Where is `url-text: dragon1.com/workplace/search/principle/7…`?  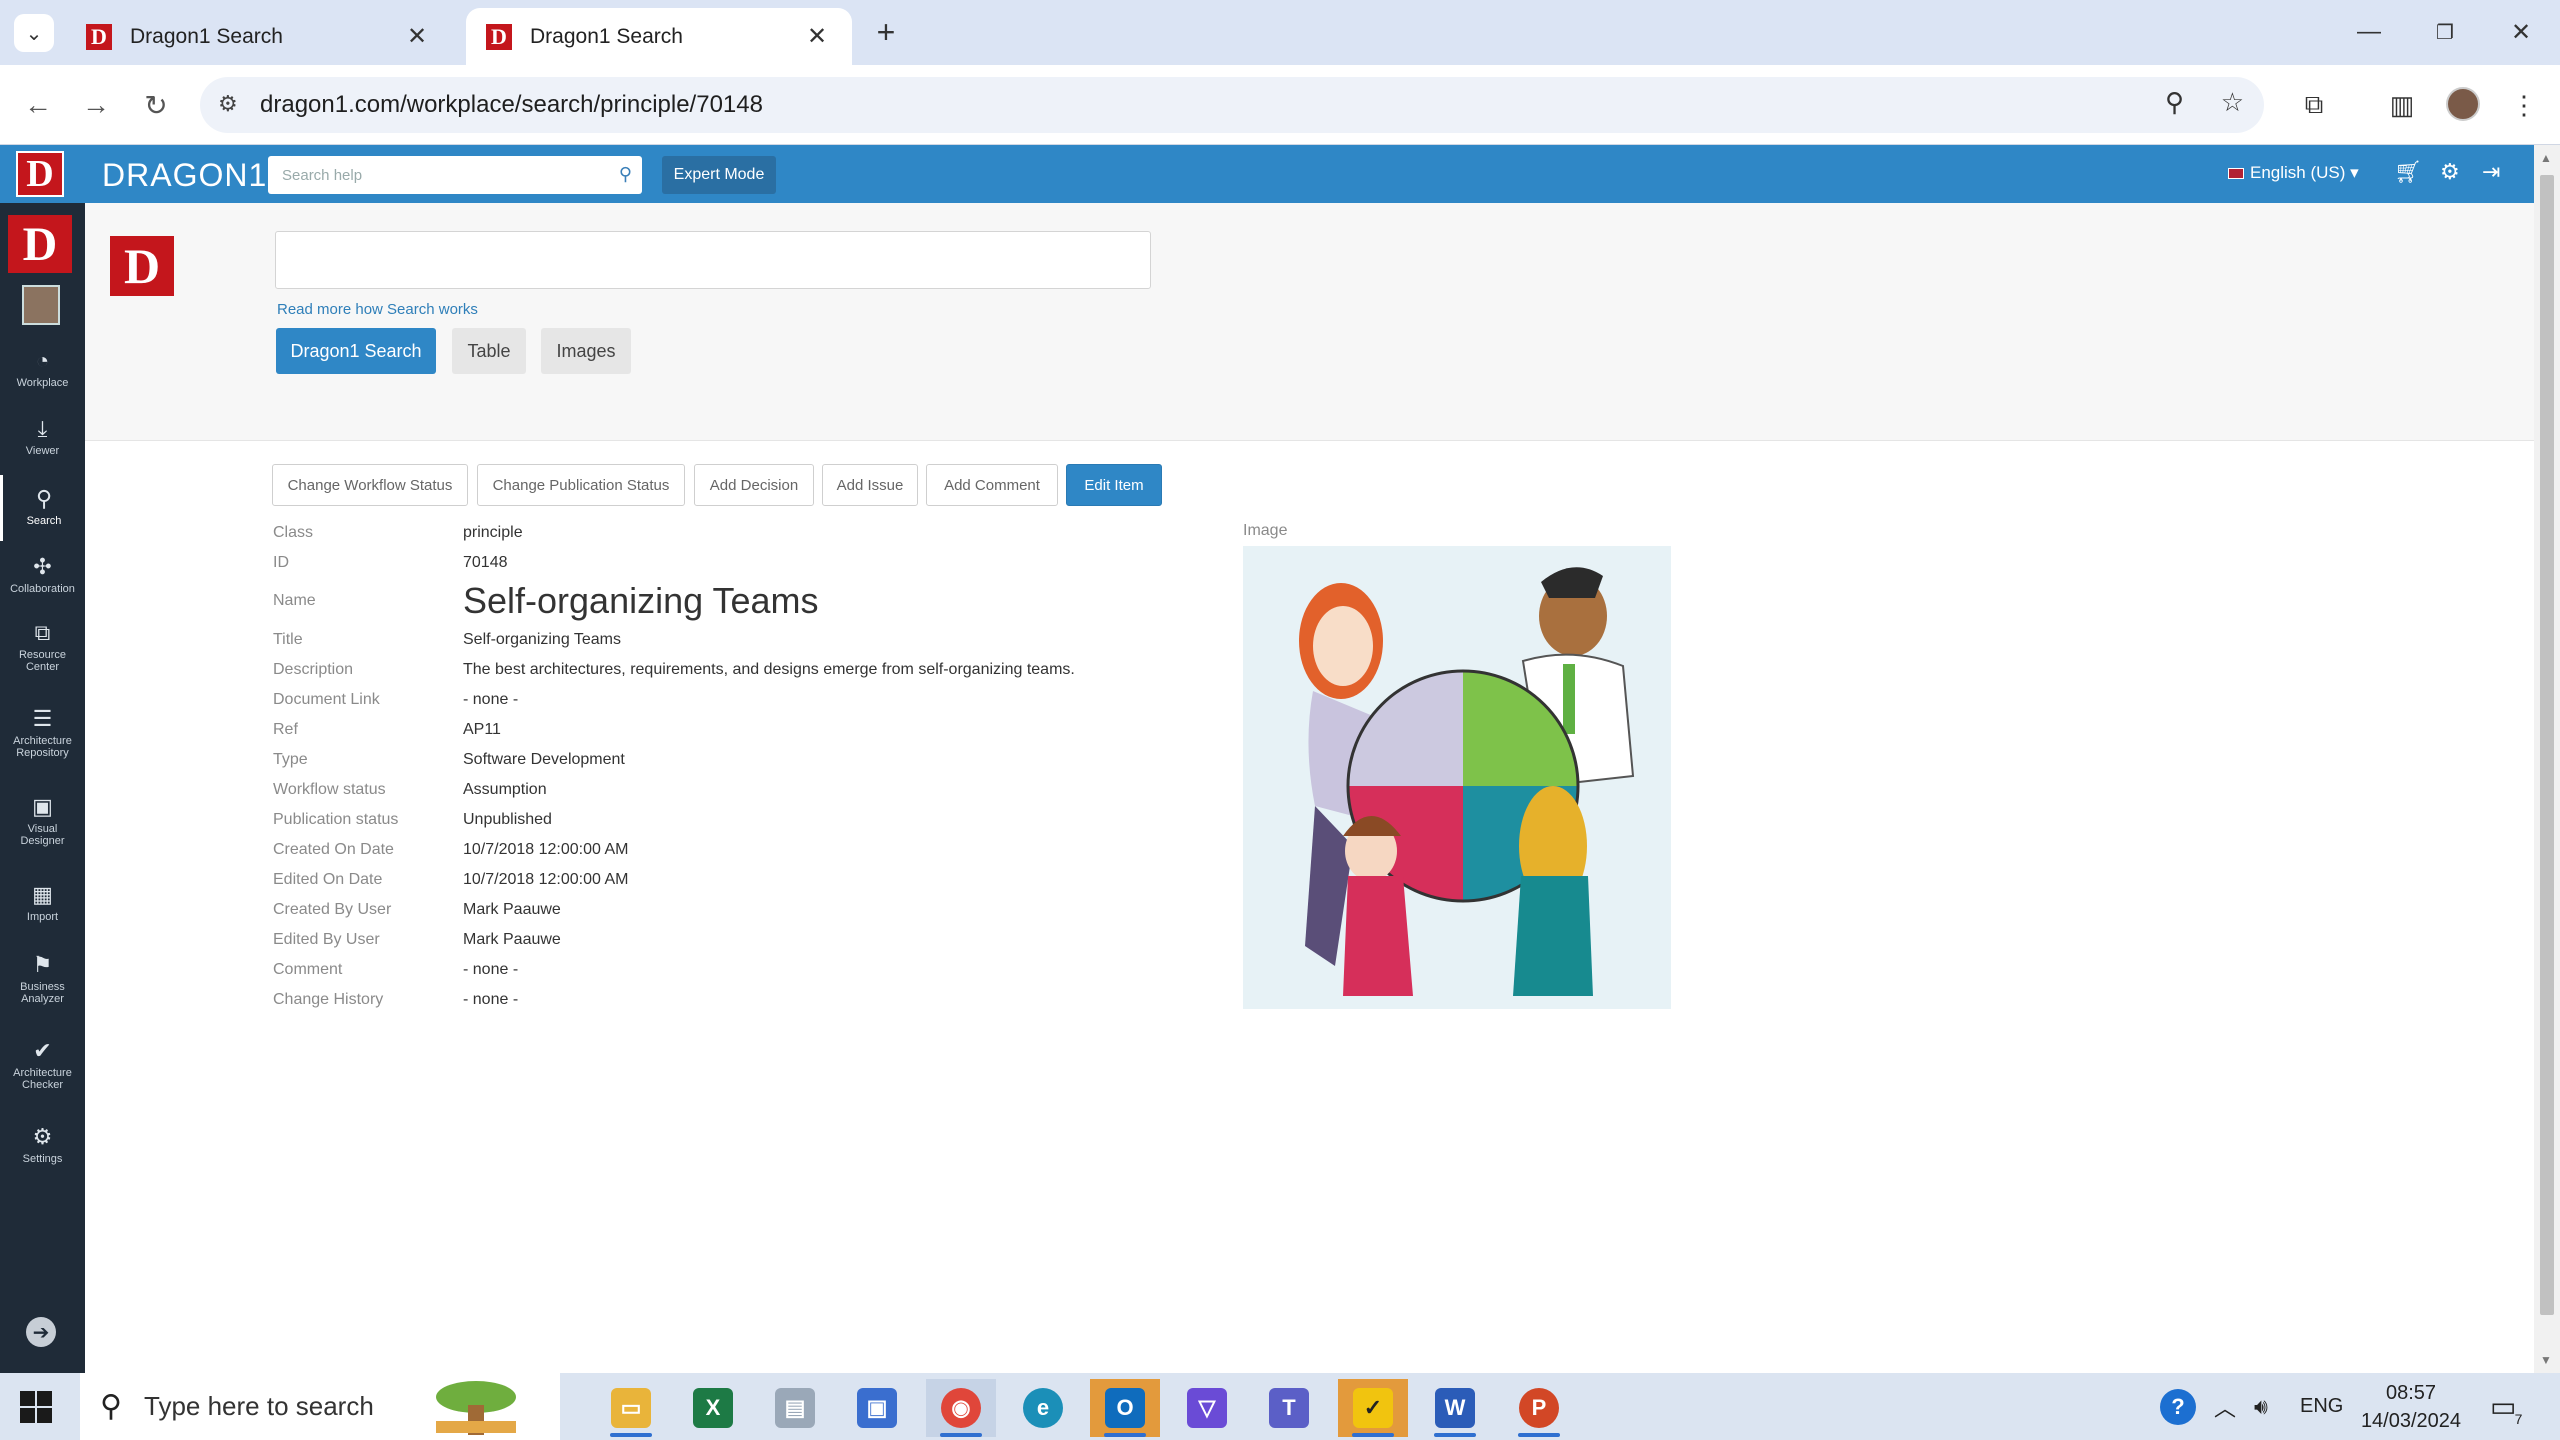 url-text: dragon1.com/workplace/search/principle/7… is located at coordinates (511, 104).